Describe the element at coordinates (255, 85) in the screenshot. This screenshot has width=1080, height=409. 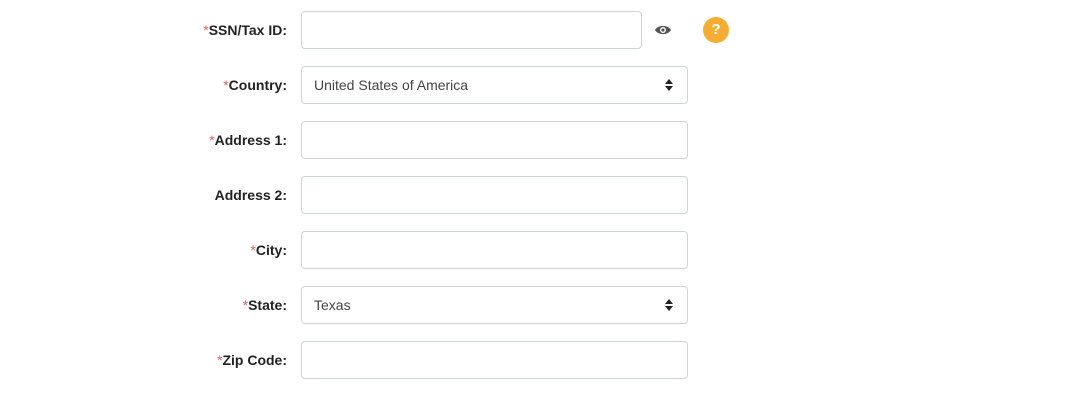
I see `country-label: *Country:` at that location.